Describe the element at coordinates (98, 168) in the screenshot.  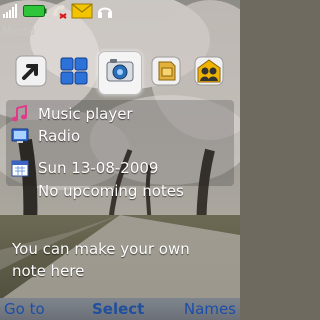
I see `date-label: Sun 13-08-2009` at that location.